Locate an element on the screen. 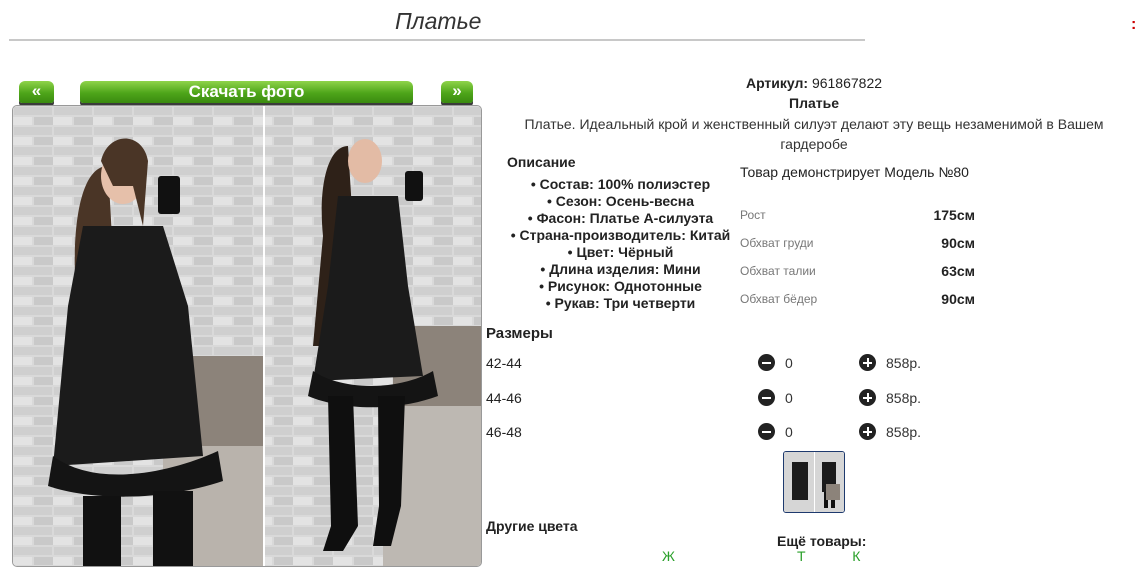 The height and width of the screenshot is (567, 1136). attribute-item: • Цвет: Чёрный is located at coordinates (620, 252).